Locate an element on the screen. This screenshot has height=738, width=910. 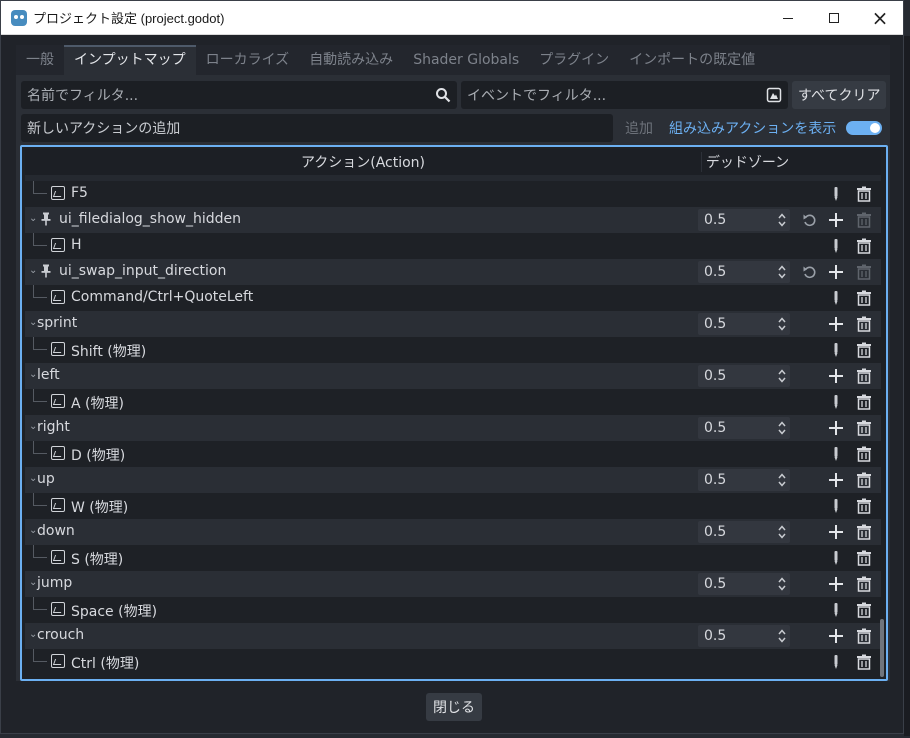
event-row: F5 is located at coordinates (453, 194).